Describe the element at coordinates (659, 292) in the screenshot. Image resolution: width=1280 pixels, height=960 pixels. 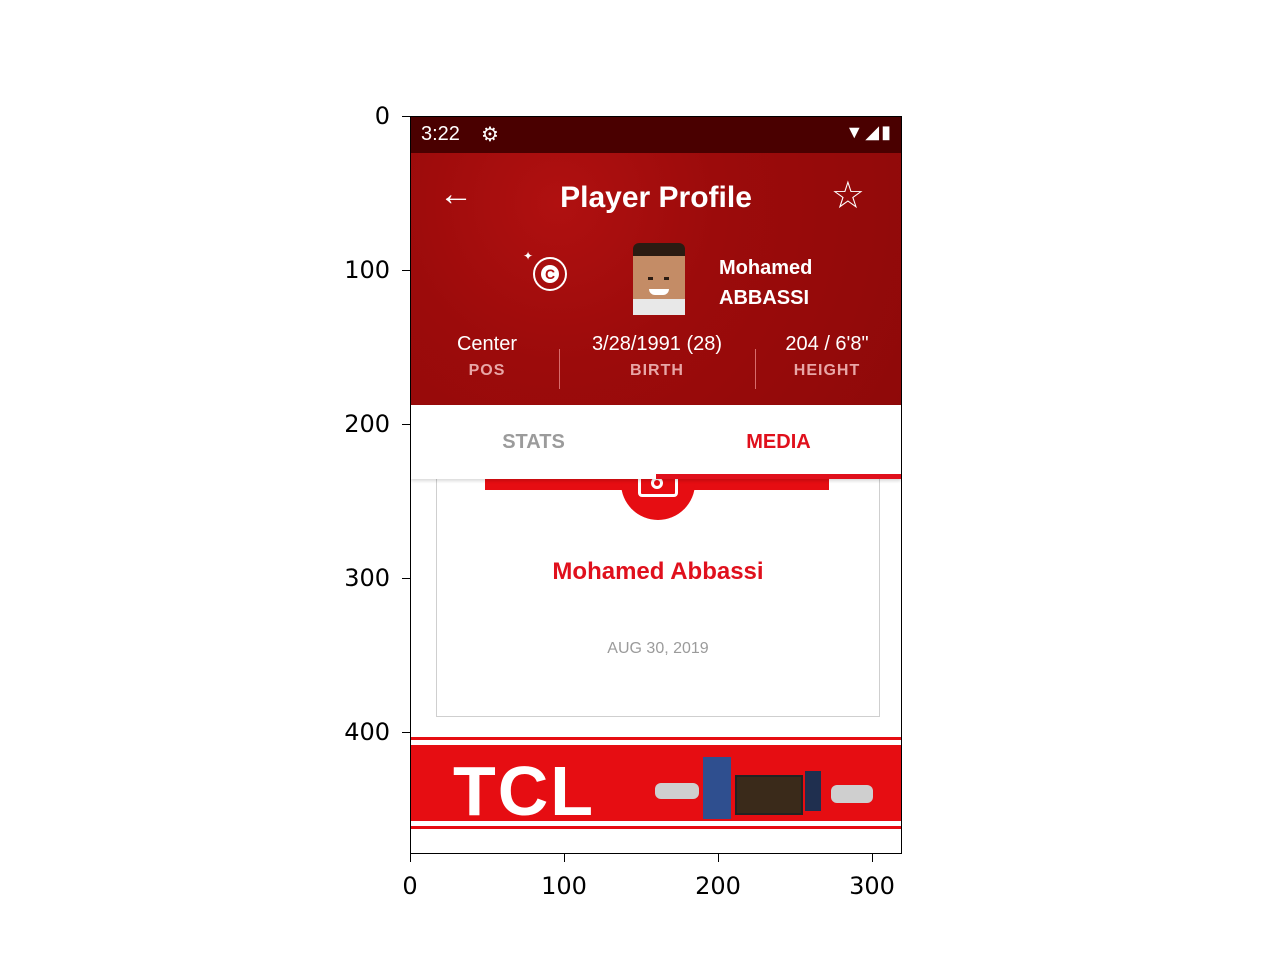
I see `avatar-smile` at that location.